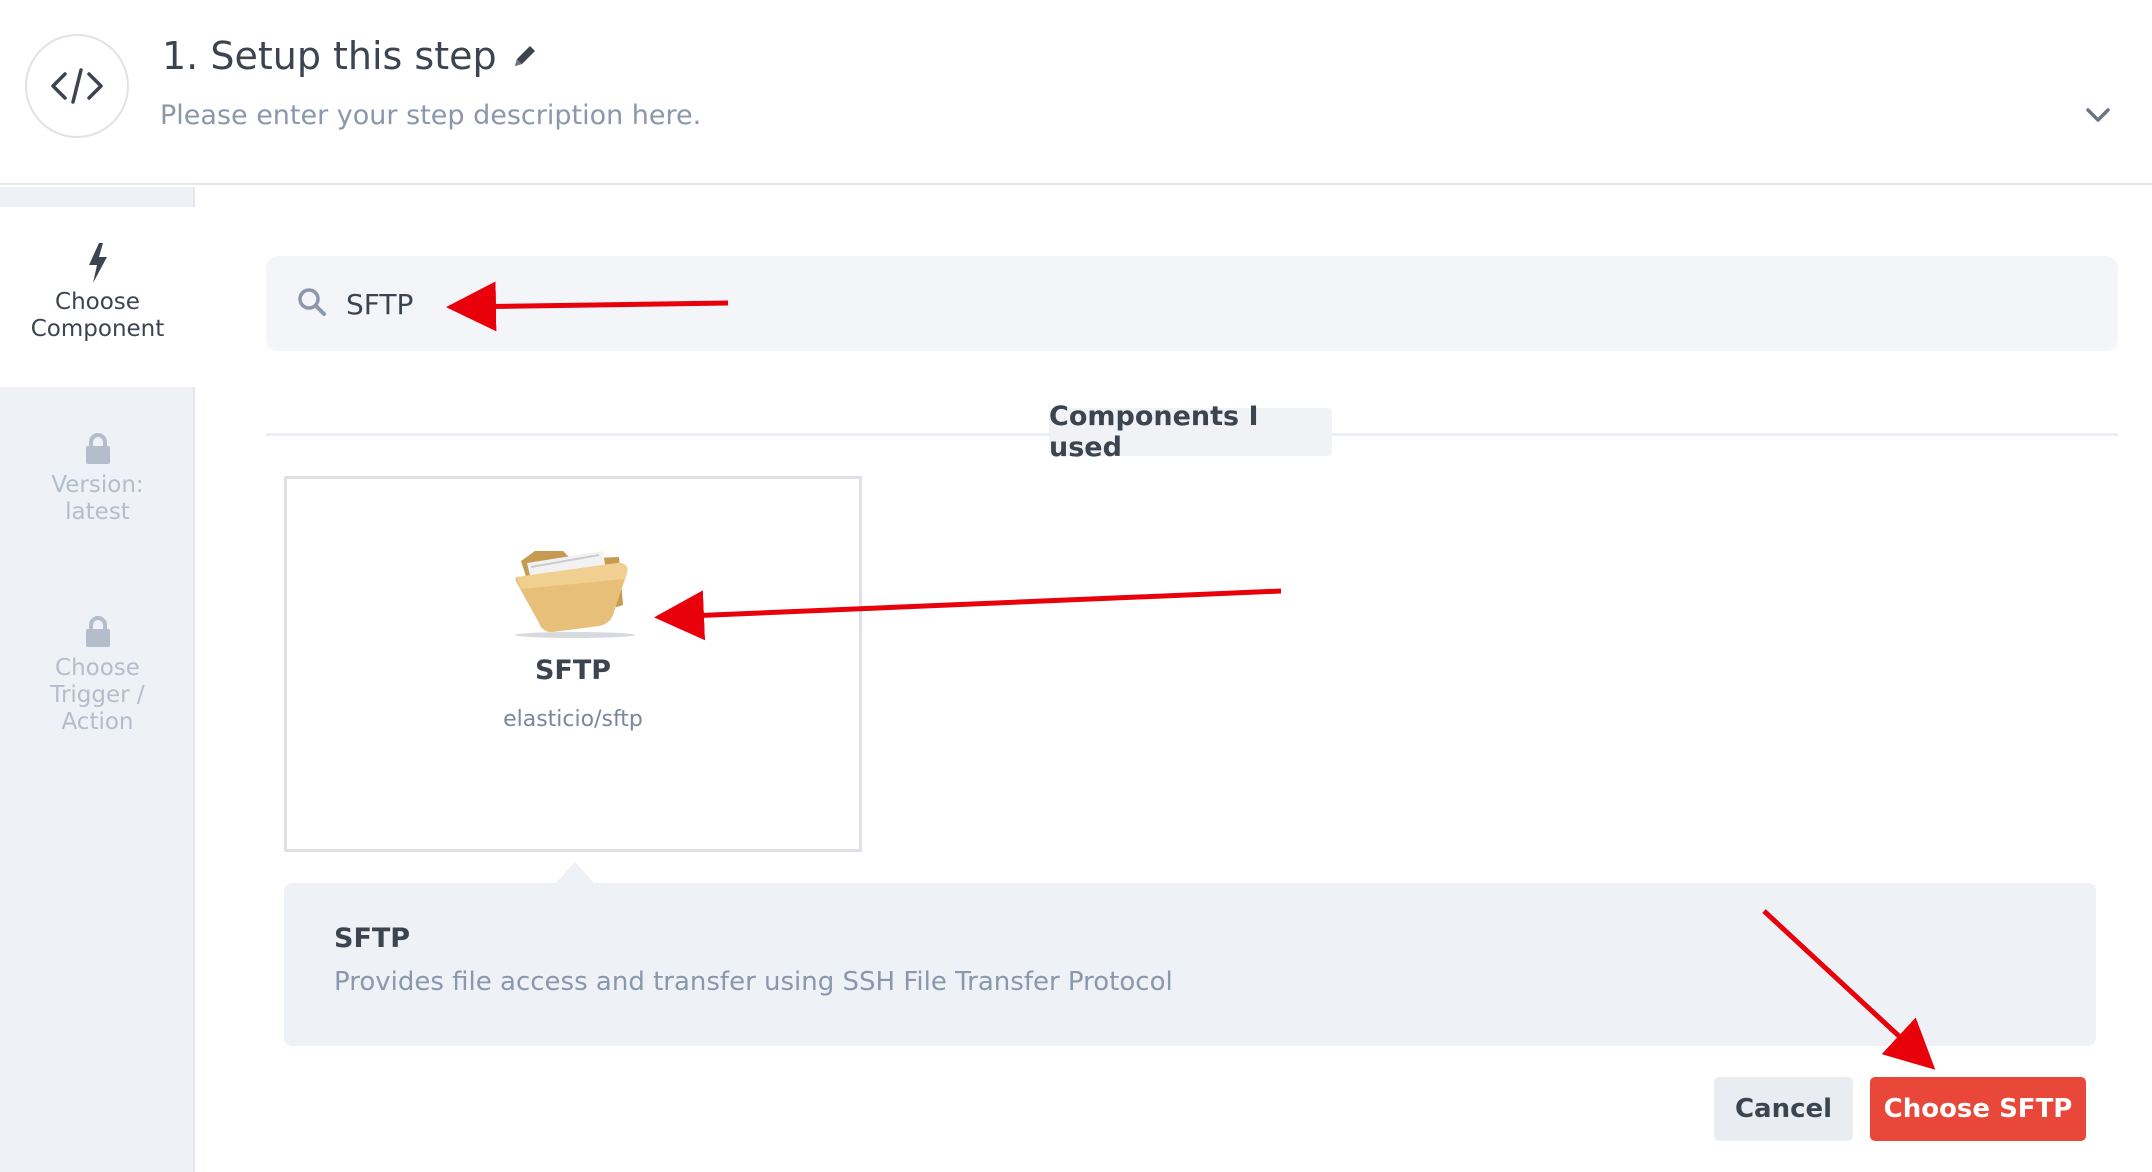 The image size is (2152, 1172). I want to click on chevron-down-icon, so click(2098, 114).